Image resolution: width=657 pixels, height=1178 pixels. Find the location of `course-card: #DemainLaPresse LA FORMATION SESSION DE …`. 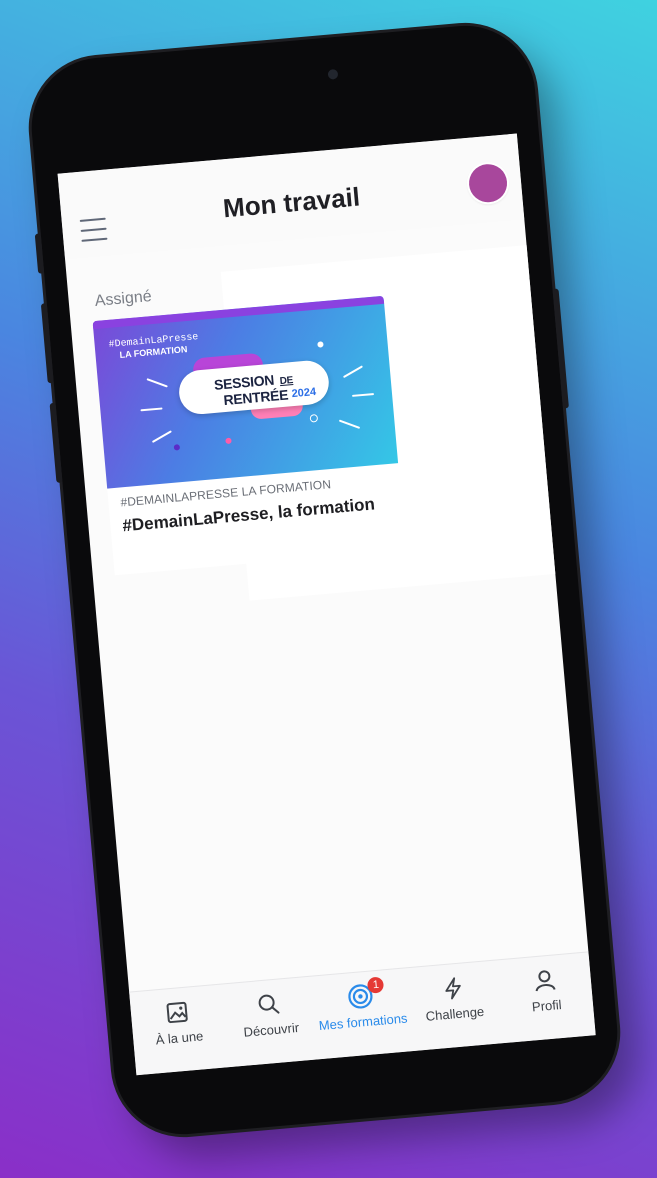

course-card: #DemainLaPresse LA FORMATION SESSION DE … is located at coordinates (249, 435).